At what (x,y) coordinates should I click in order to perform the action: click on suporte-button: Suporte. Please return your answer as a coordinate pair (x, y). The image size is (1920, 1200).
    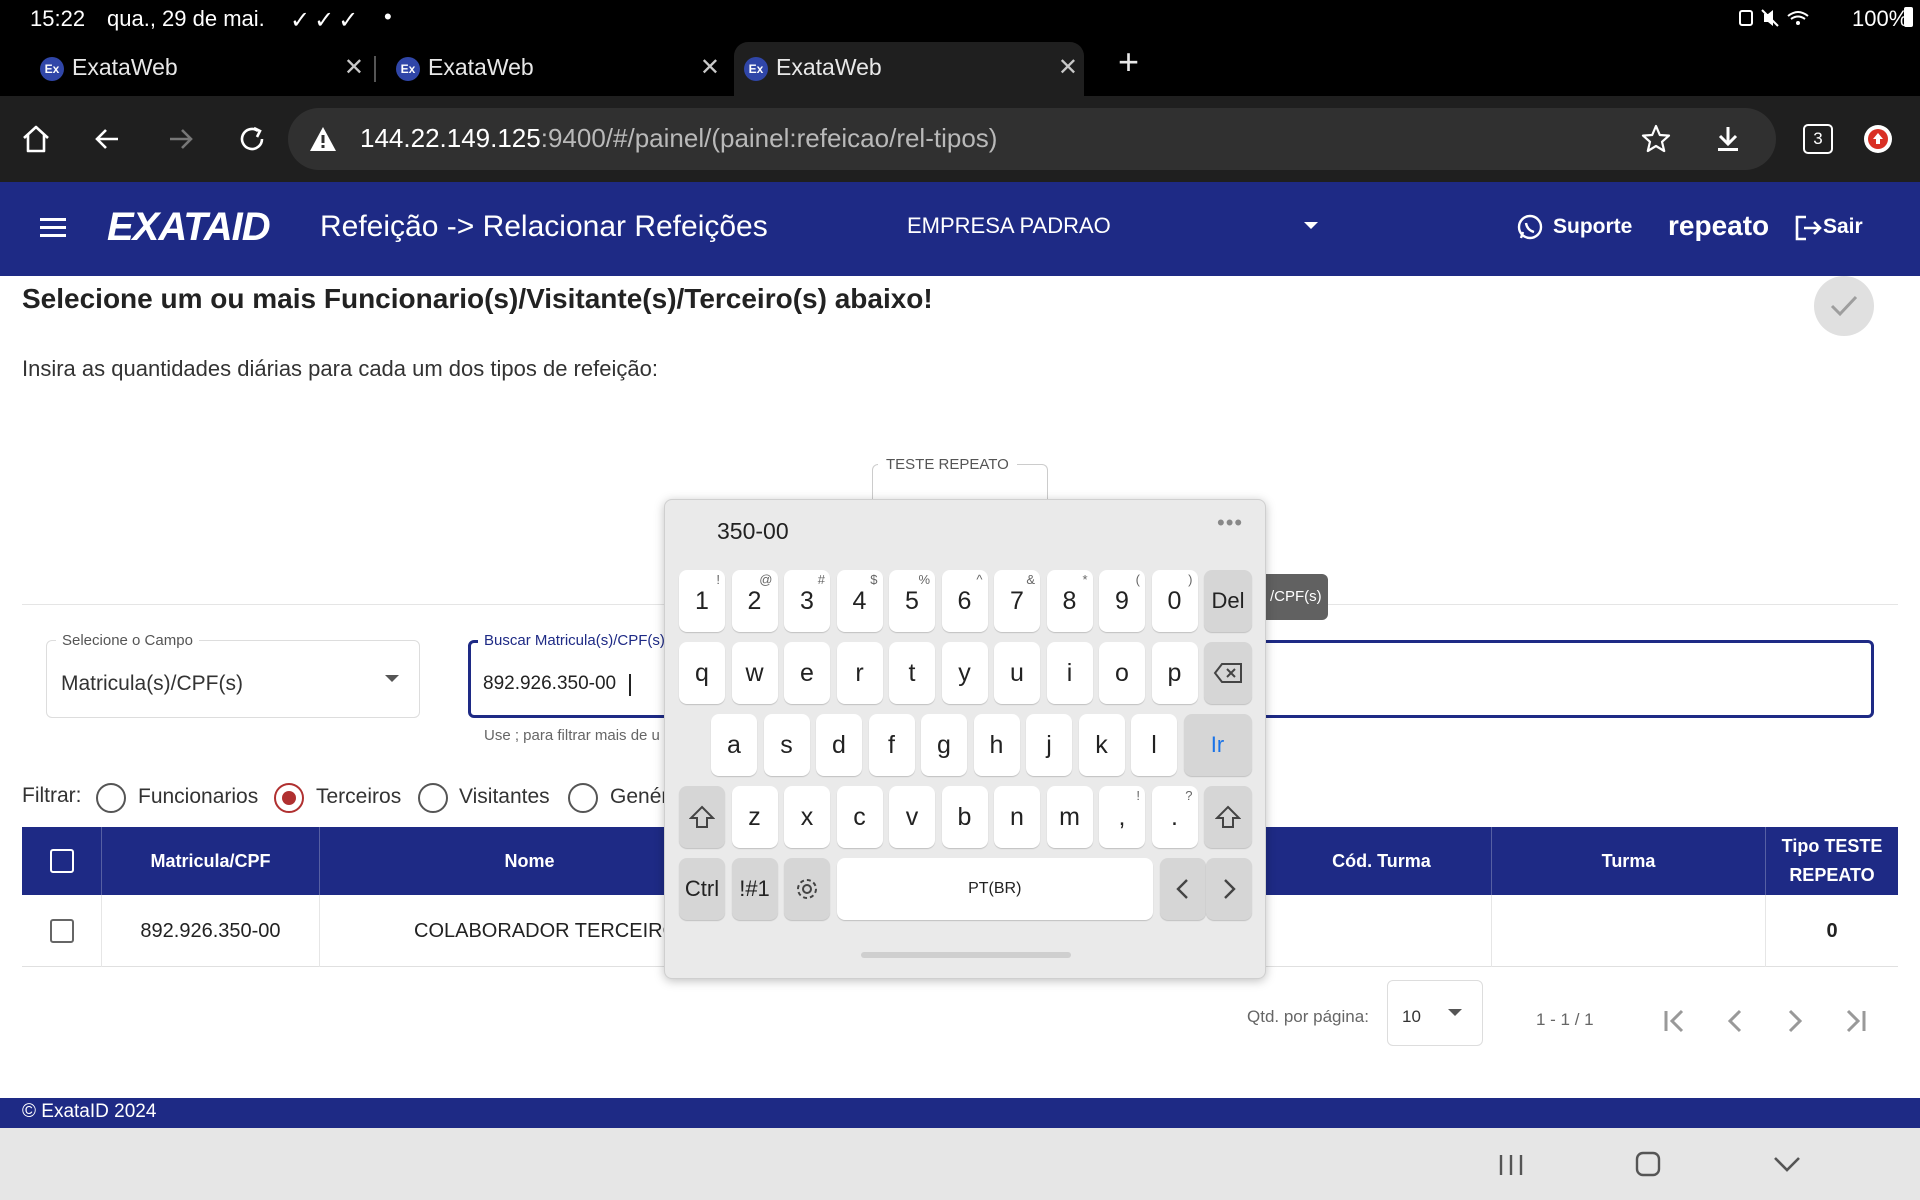
    Looking at the image, I should click on (1592, 227).